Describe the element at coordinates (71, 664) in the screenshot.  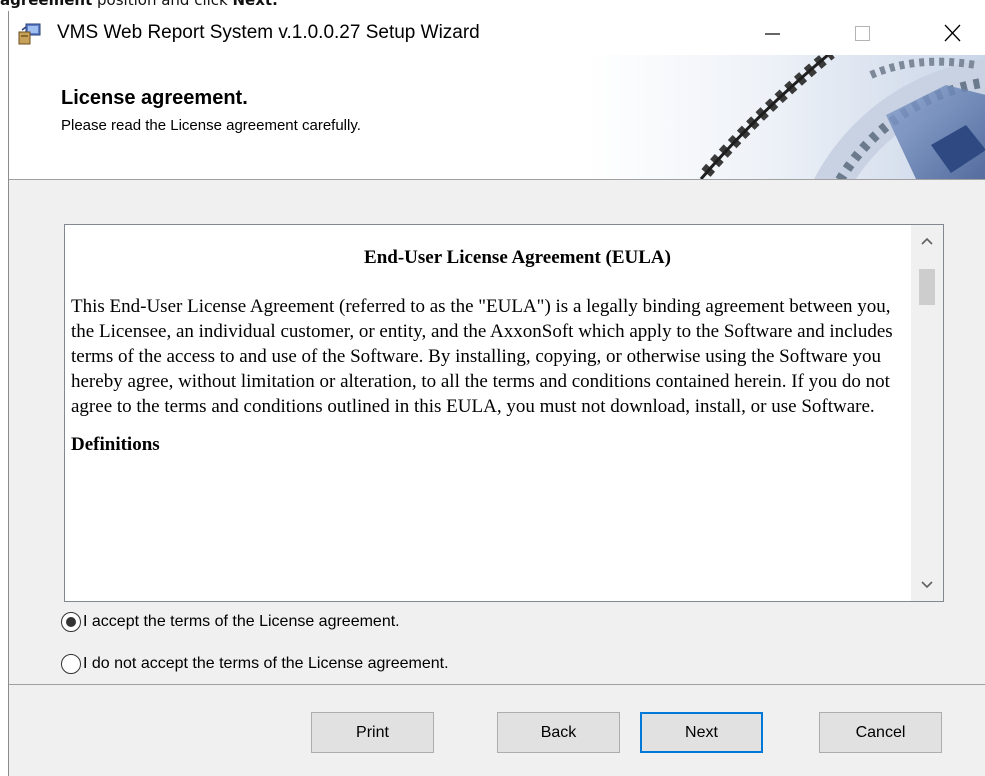
I see `decline-radio` at that location.